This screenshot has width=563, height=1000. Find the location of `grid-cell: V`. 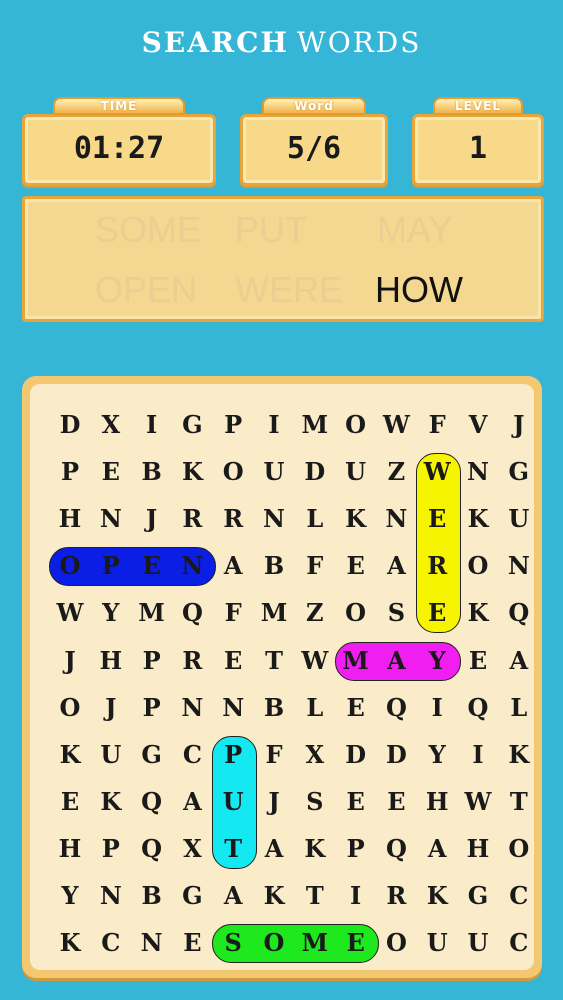

grid-cell: V is located at coordinates (478, 424).